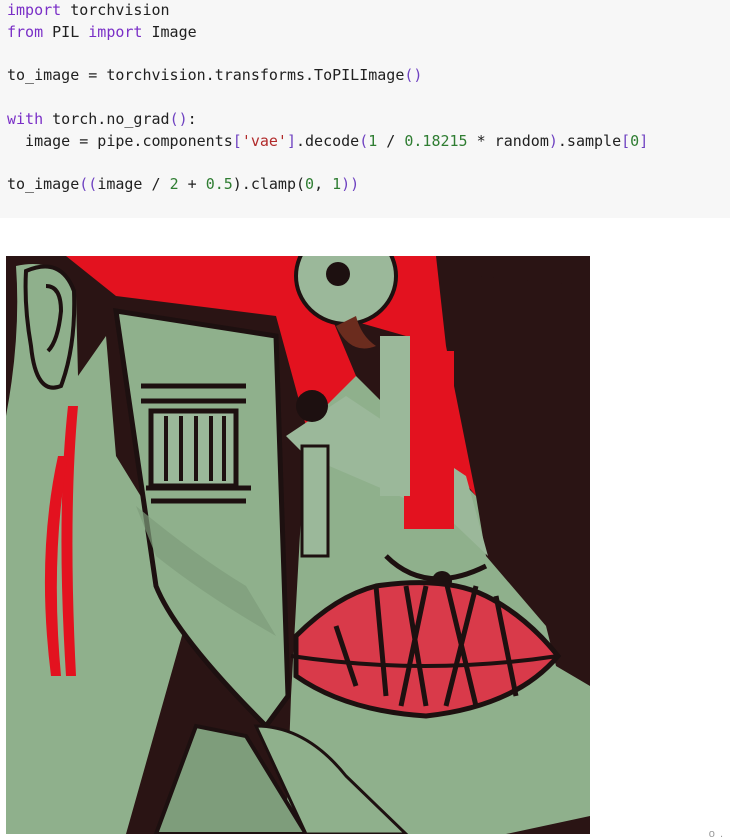 This screenshot has width=730, height=840. What do you see at coordinates (25, 118) in the screenshot?
I see `code-token: with` at bounding box center [25, 118].